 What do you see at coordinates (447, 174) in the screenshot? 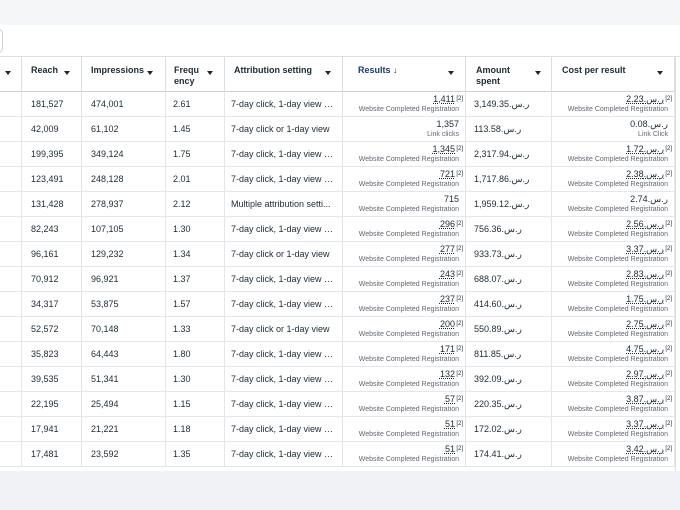
I see `results-value: 721` at bounding box center [447, 174].